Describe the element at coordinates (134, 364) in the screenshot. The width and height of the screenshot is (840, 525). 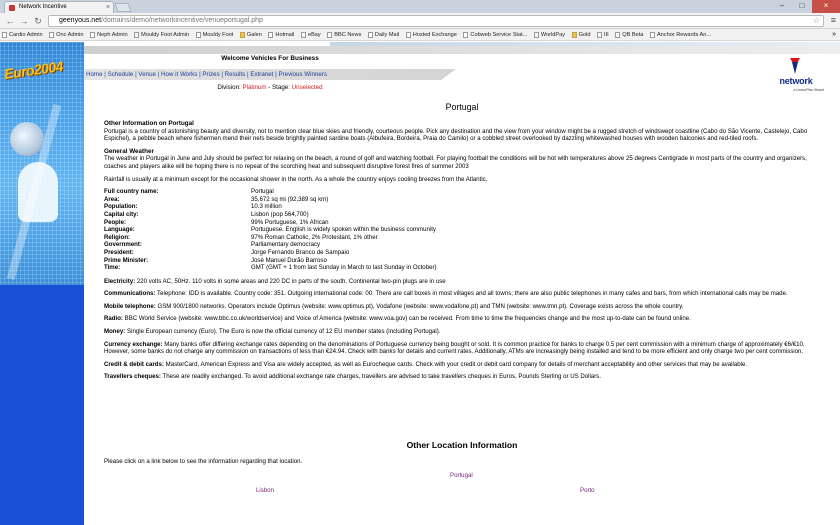
I see `para-label: Credit & debit cards:` at that location.